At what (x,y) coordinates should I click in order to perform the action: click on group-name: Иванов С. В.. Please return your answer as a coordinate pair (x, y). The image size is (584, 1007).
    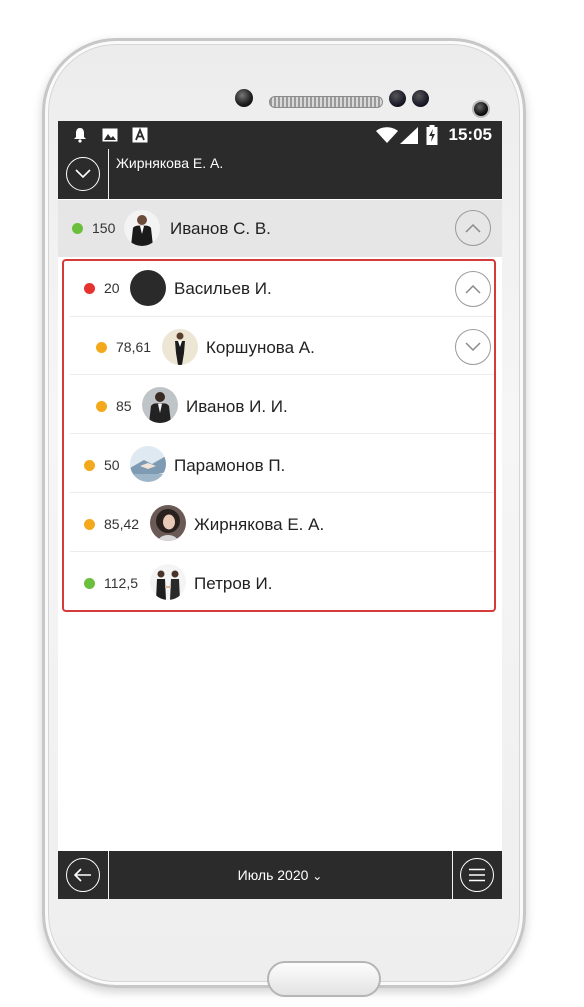
    Looking at the image, I should click on (220, 228).